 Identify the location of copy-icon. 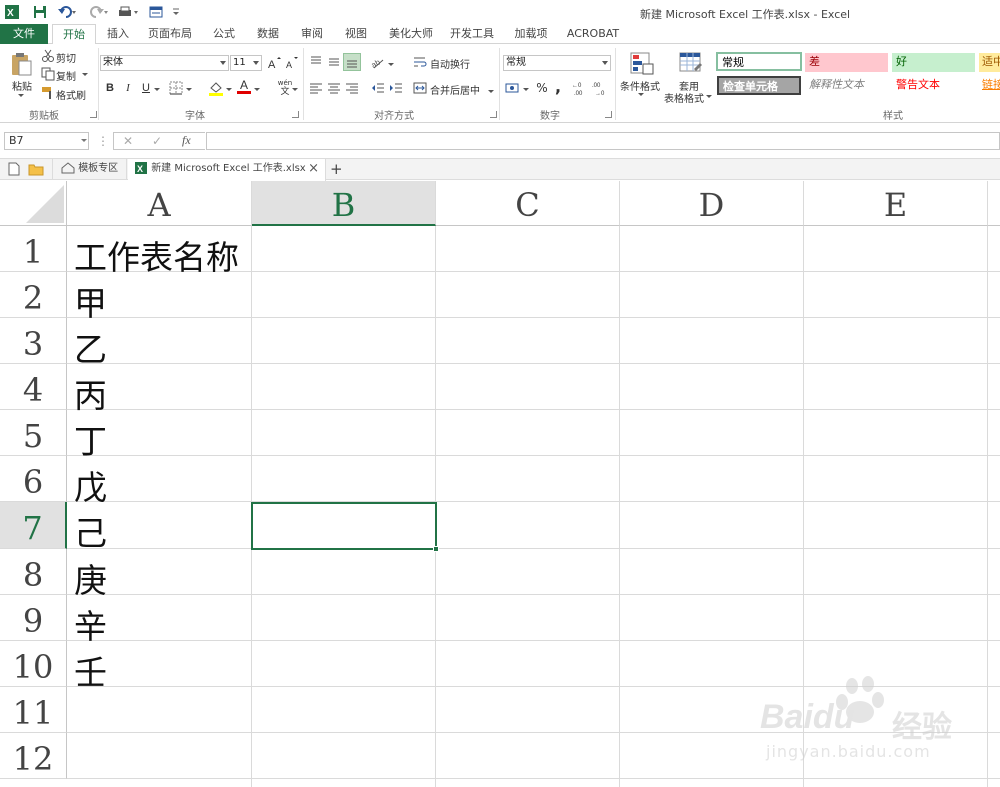
(48, 74).